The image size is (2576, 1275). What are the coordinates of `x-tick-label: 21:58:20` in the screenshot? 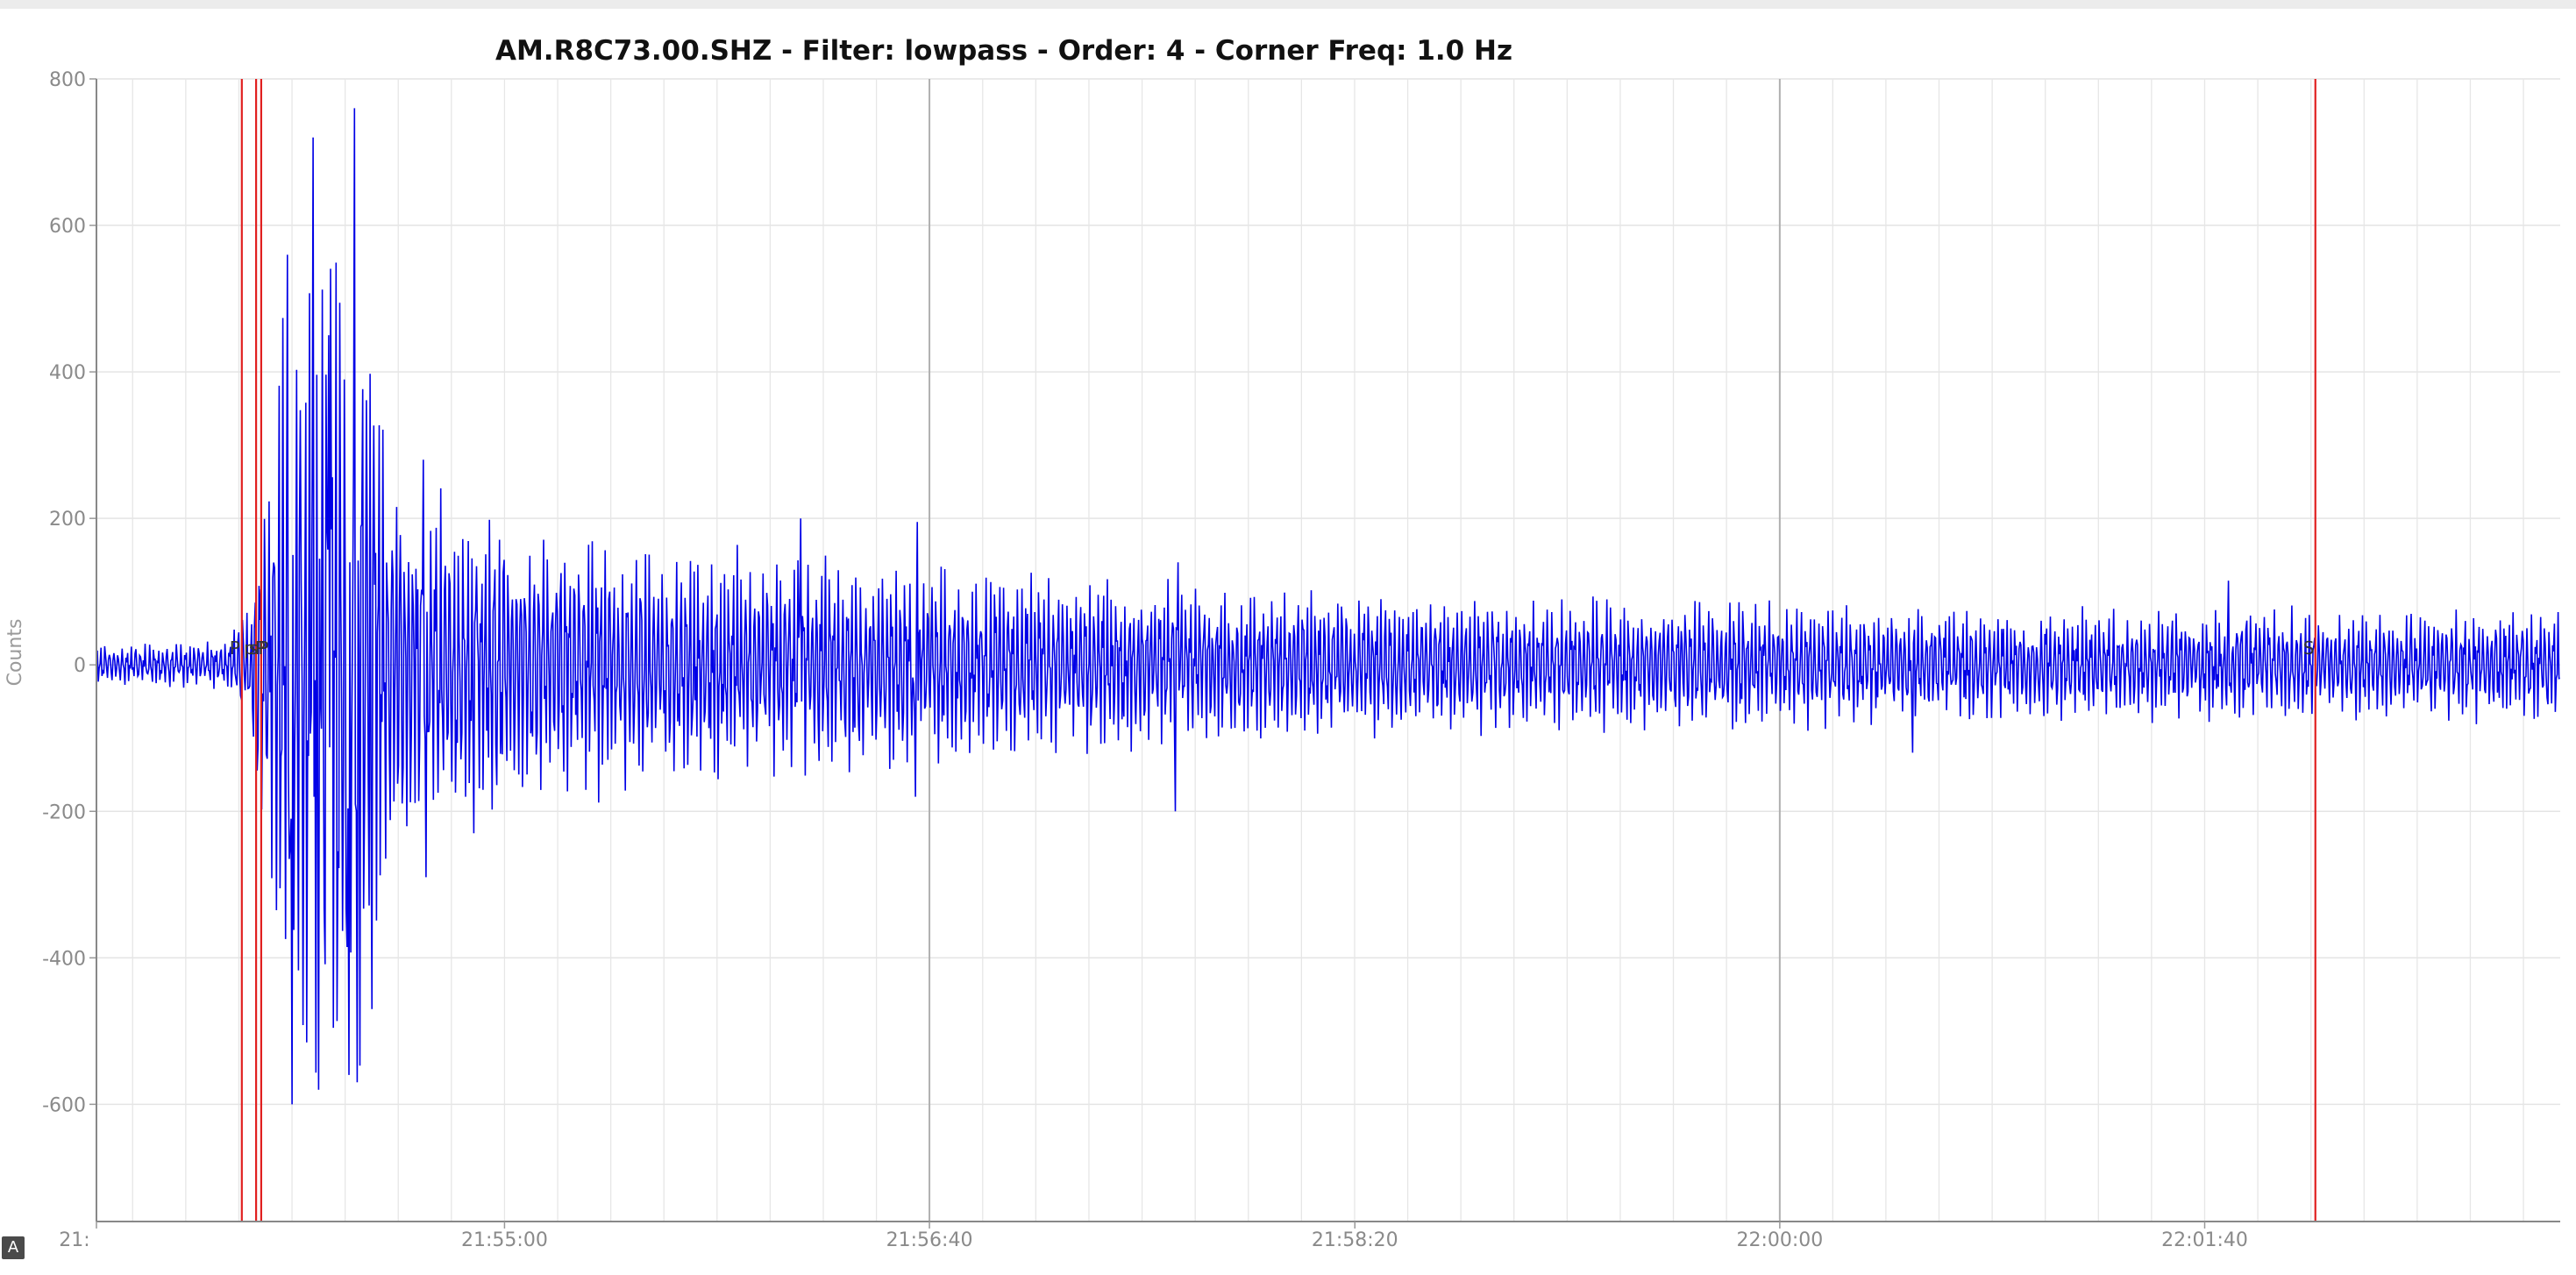 It's located at (1355, 1240).